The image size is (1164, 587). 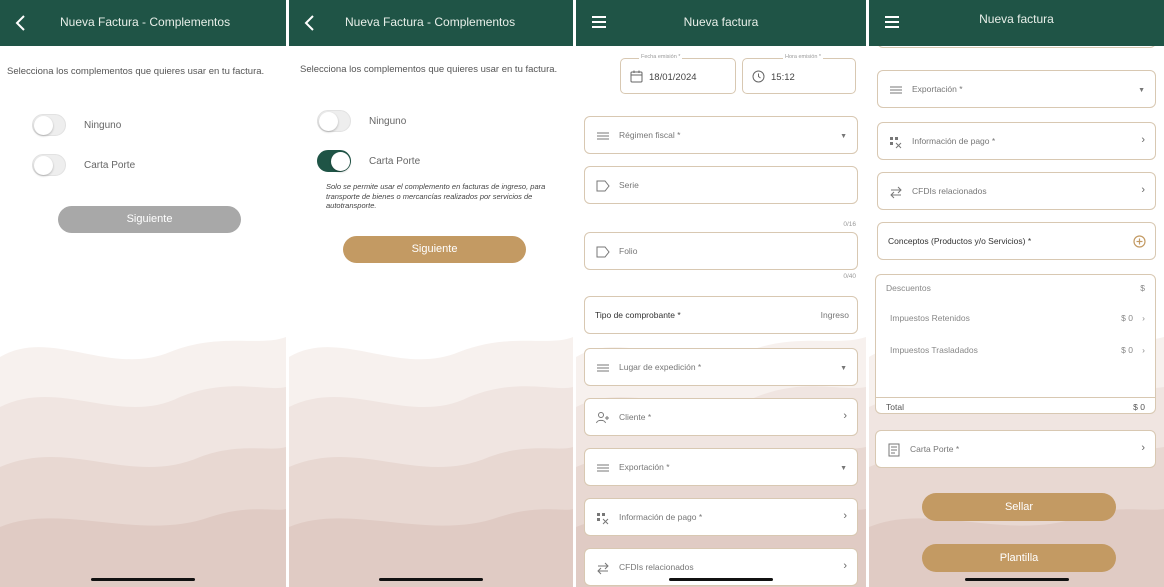 What do you see at coordinates (849, 276) in the screenshot?
I see `folio-counter: 0/40` at bounding box center [849, 276].